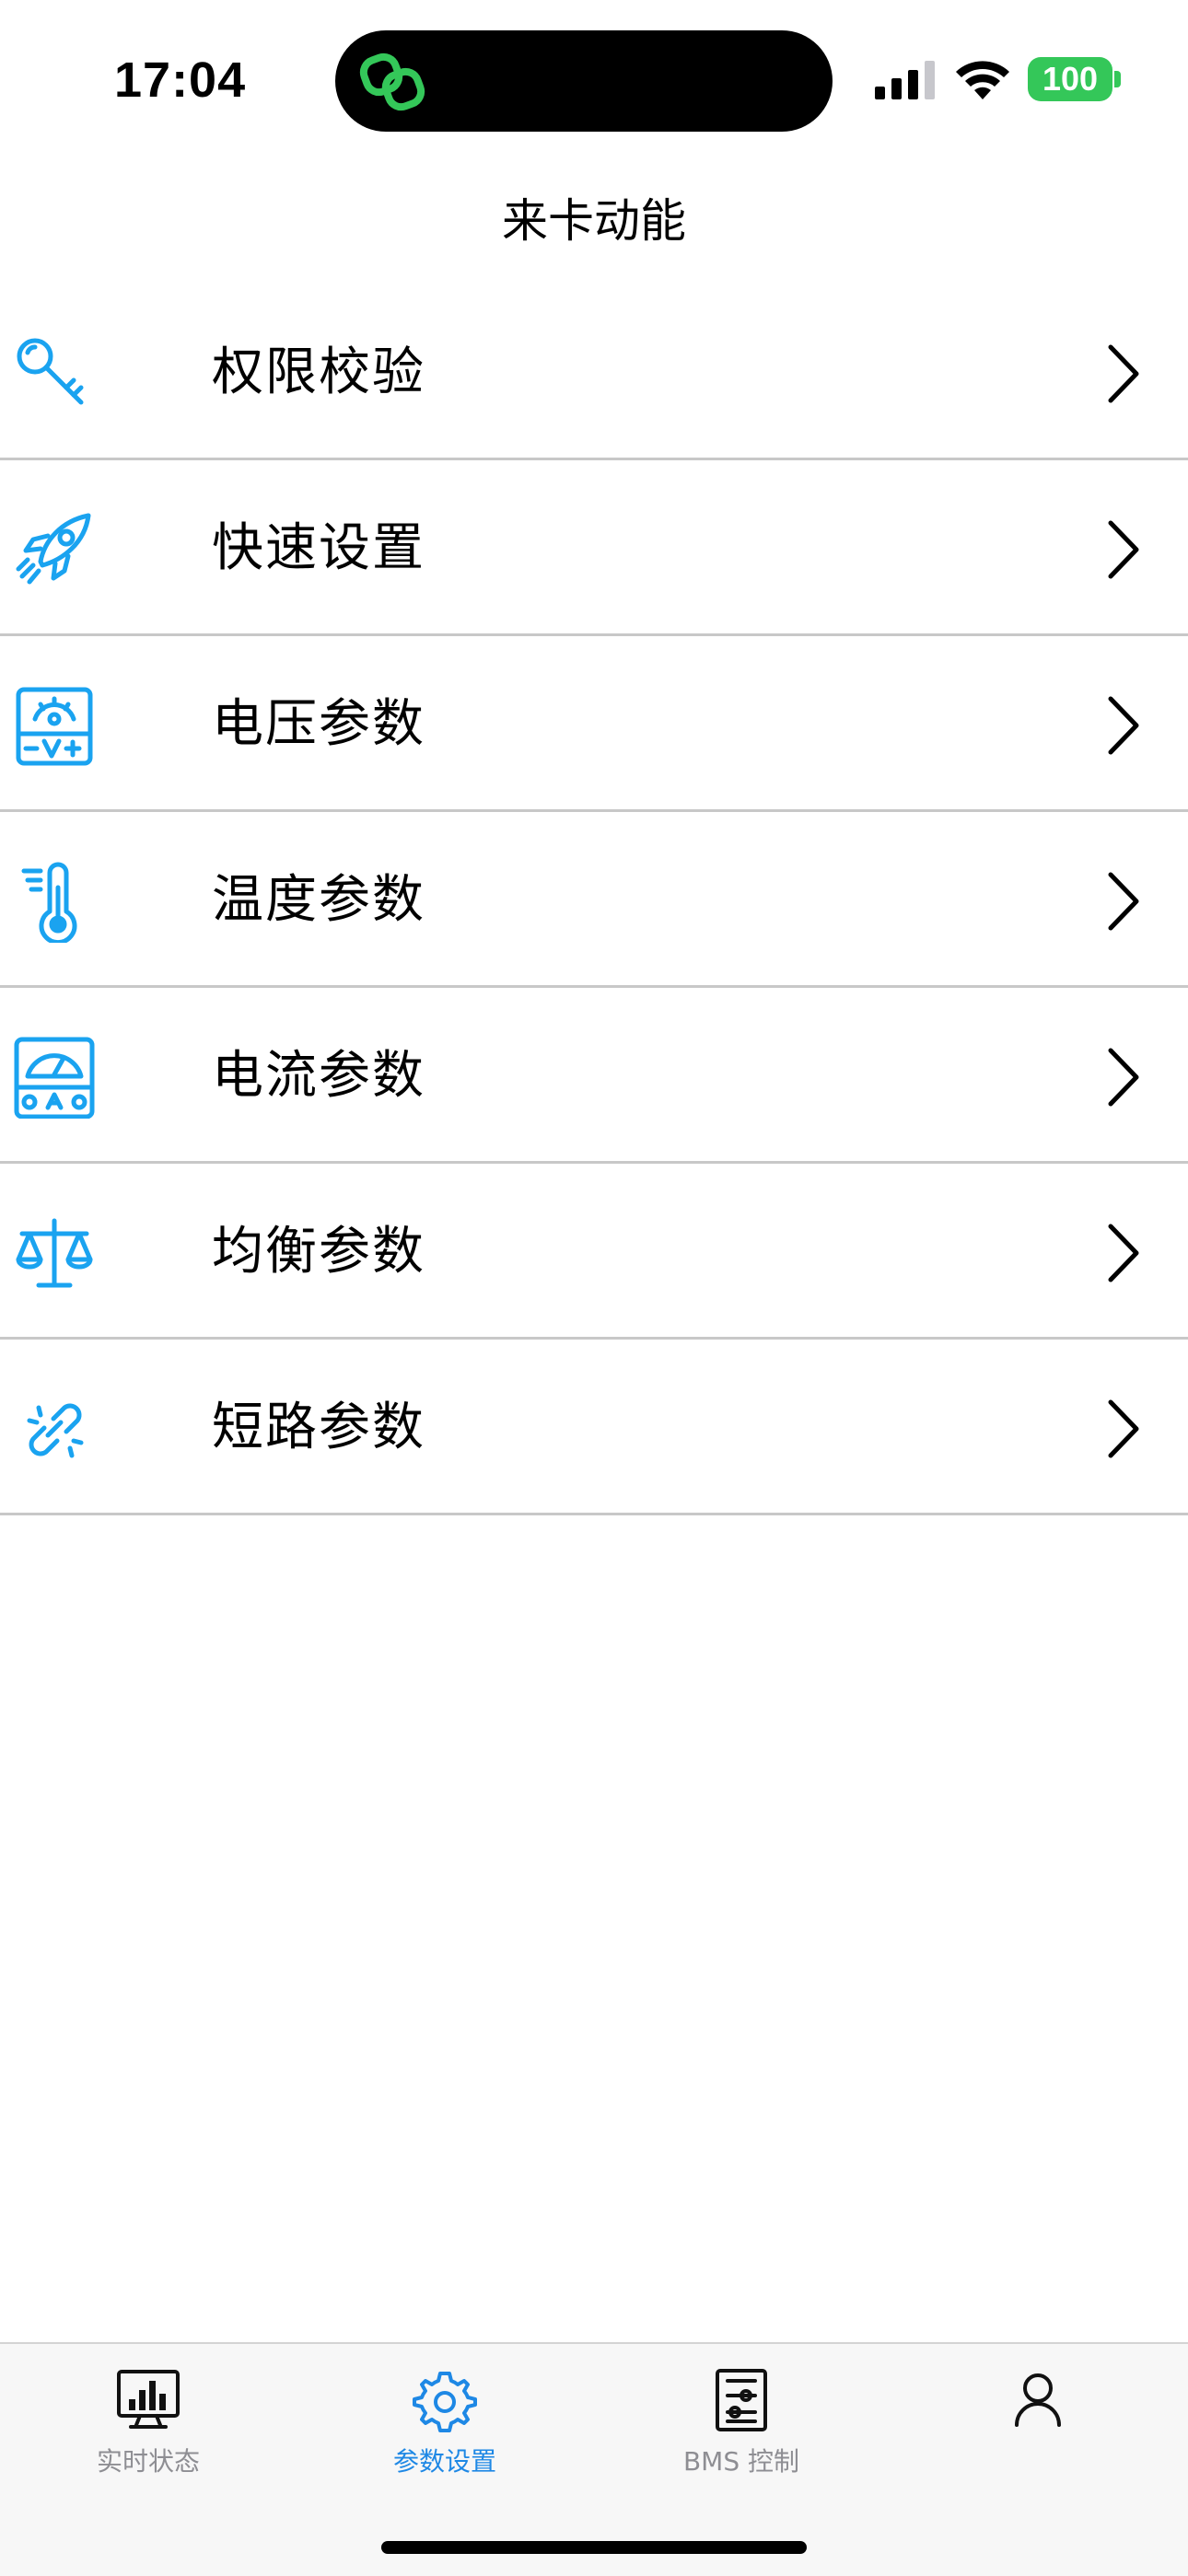 The height and width of the screenshot is (2576, 1188). What do you see at coordinates (445, 2402) in the screenshot?
I see `gear-icon` at bounding box center [445, 2402].